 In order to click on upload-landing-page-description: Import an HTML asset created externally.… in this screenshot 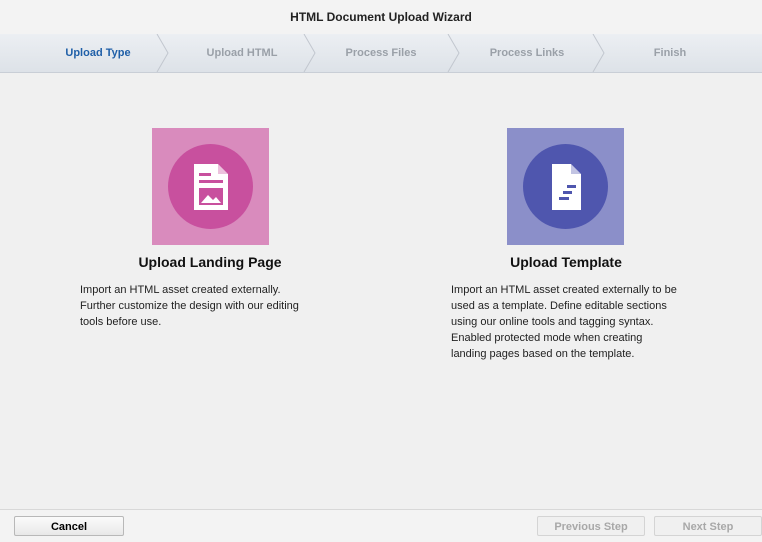, I will do `click(230, 306)`.